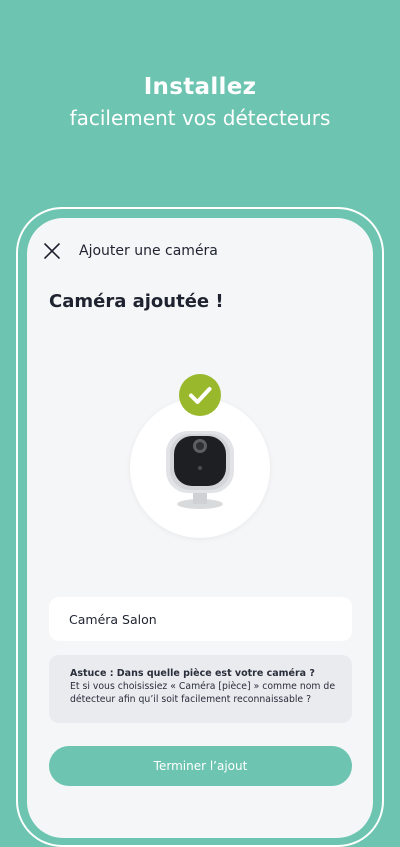 This screenshot has height=847, width=400. What do you see at coordinates (200, 619) in the screenshot?
I see `camera-name-input` at bounding box center [200, 619].